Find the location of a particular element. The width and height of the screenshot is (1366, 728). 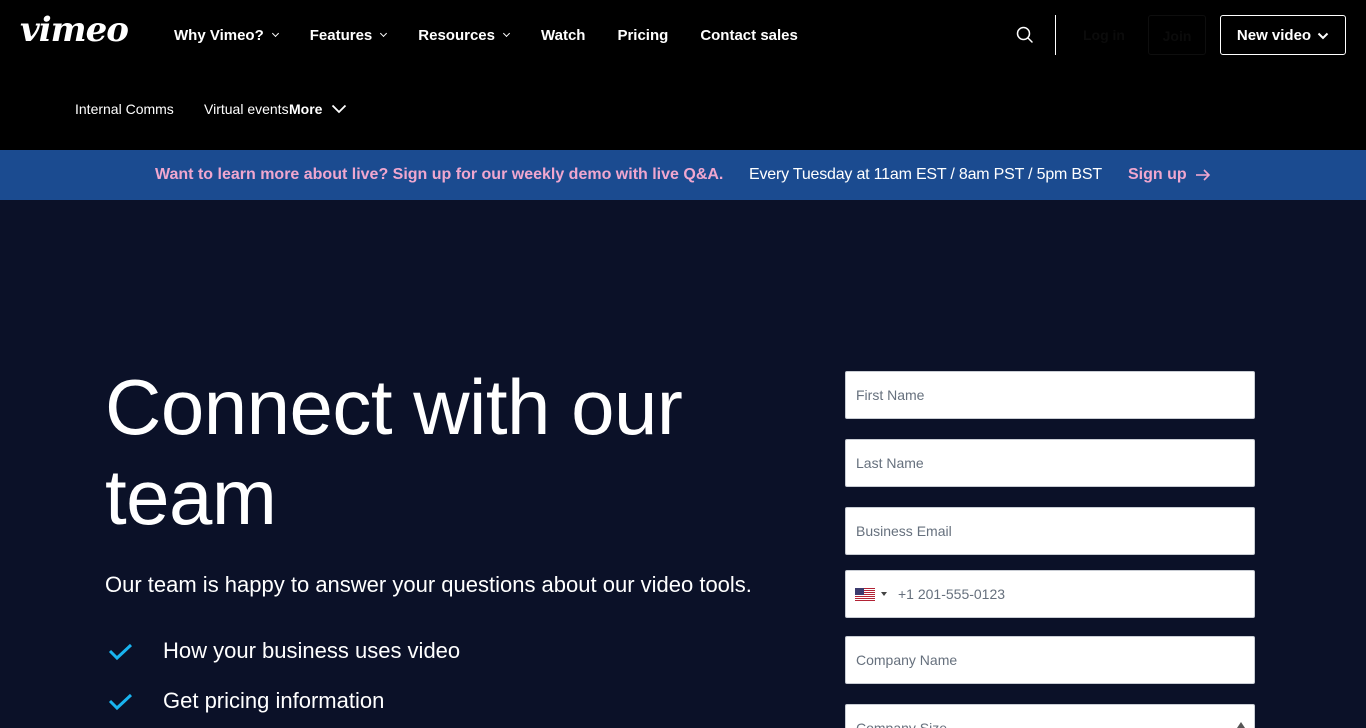

benefit-item: Get pricing information is located at coordinates (282, 701).